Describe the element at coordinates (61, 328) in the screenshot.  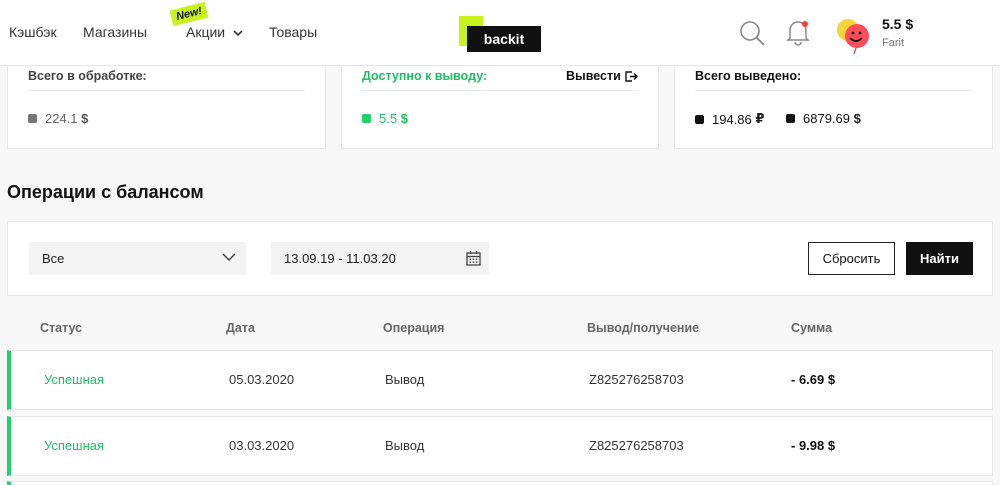
I see `column-header-status: Статус` at that location.